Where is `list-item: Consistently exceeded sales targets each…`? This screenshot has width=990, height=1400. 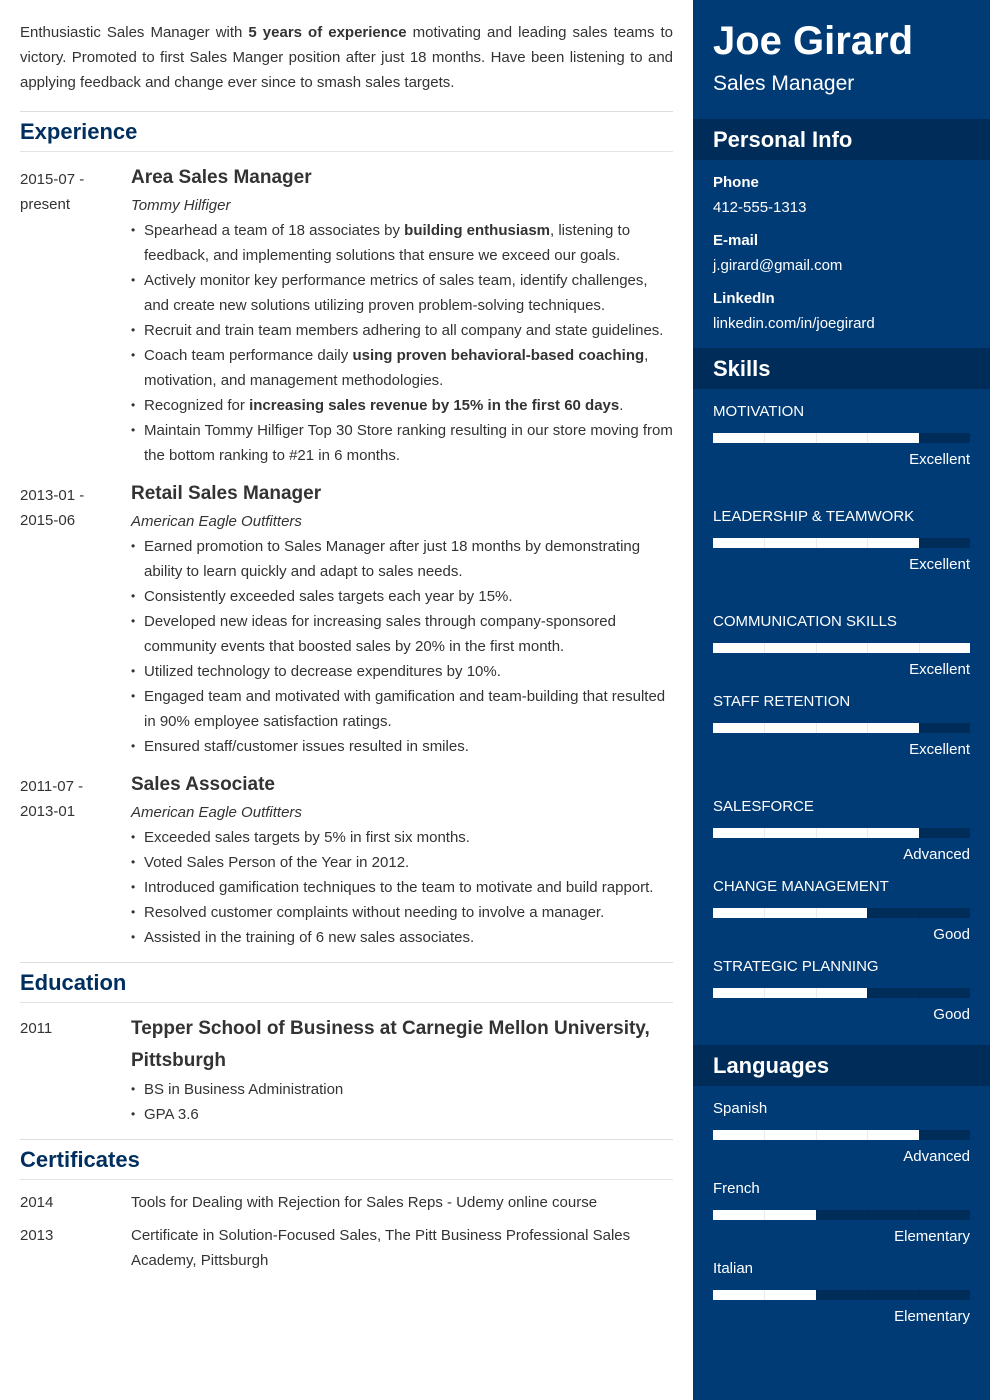
list-item: Consistently exceeded sales targets each… is located at coordinates (402, 596).